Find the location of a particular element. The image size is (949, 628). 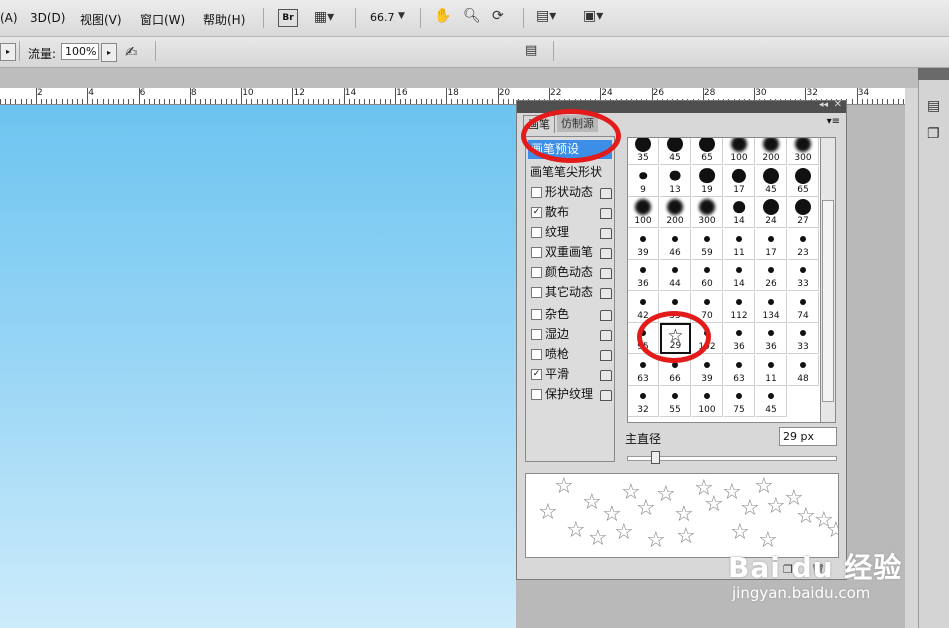

brush-preset-cell: 13 is located at coordinates (675, 181).